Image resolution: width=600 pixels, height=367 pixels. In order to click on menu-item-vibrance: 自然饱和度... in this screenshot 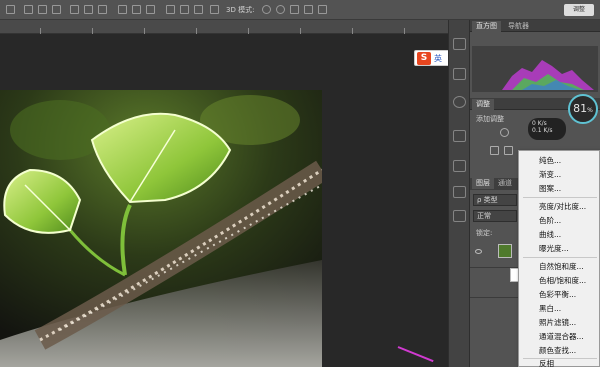, I will do `click(559, 266)`.